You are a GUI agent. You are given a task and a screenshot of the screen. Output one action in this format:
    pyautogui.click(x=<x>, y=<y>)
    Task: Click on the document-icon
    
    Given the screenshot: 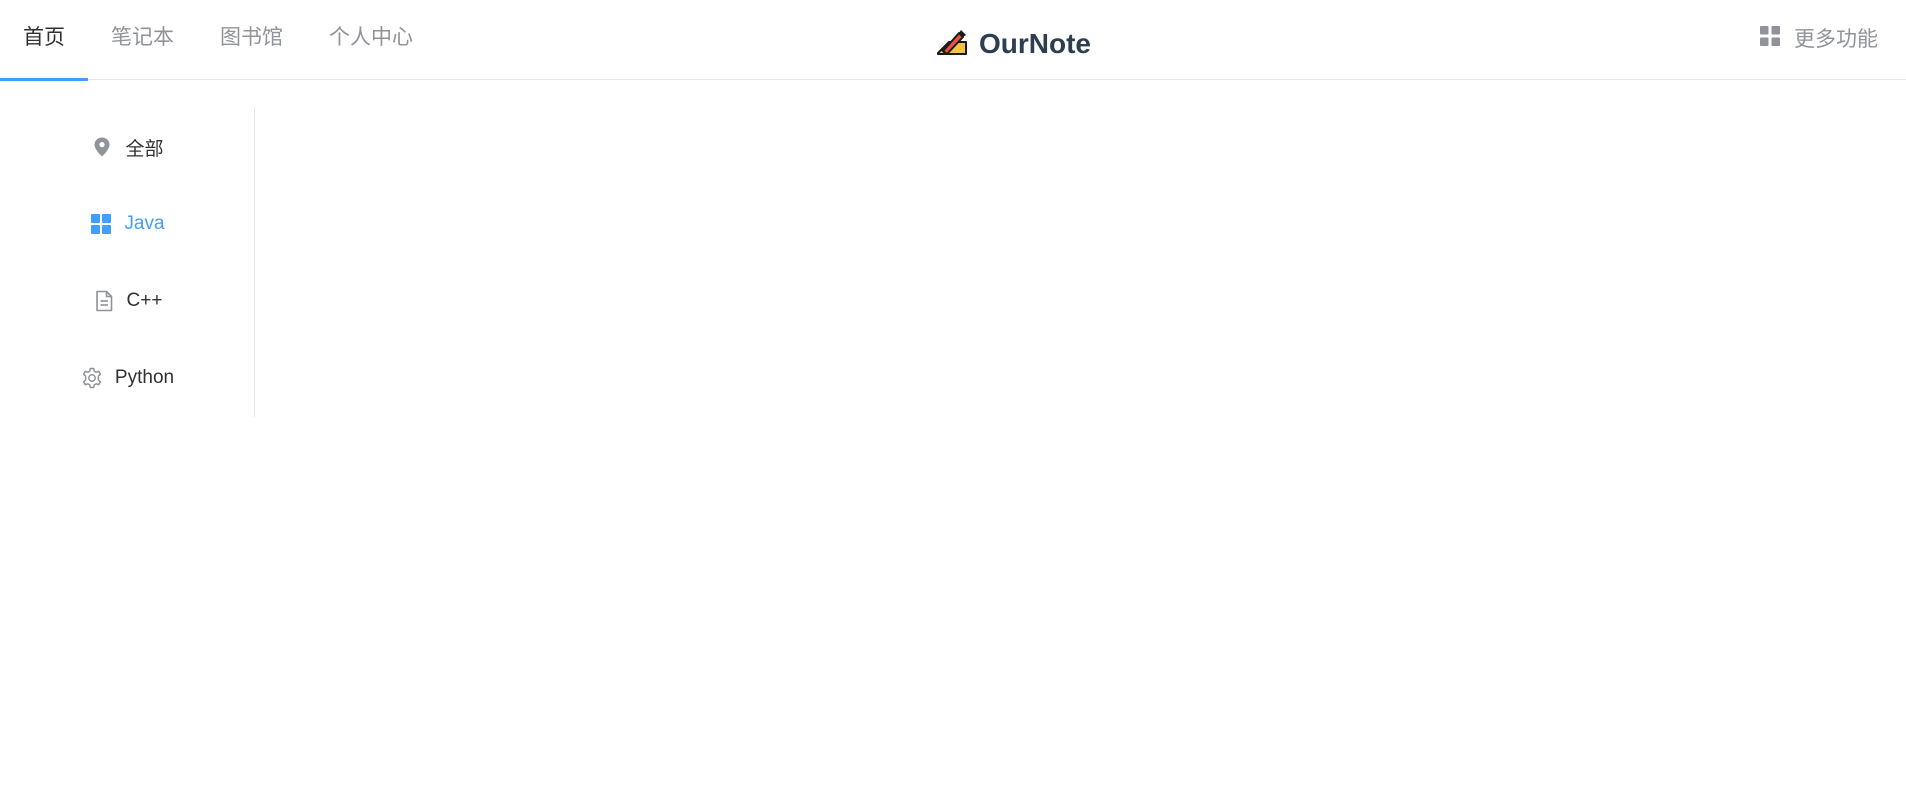 What is the action you would take?
    pyautogui.click(x=104, y=301)
    